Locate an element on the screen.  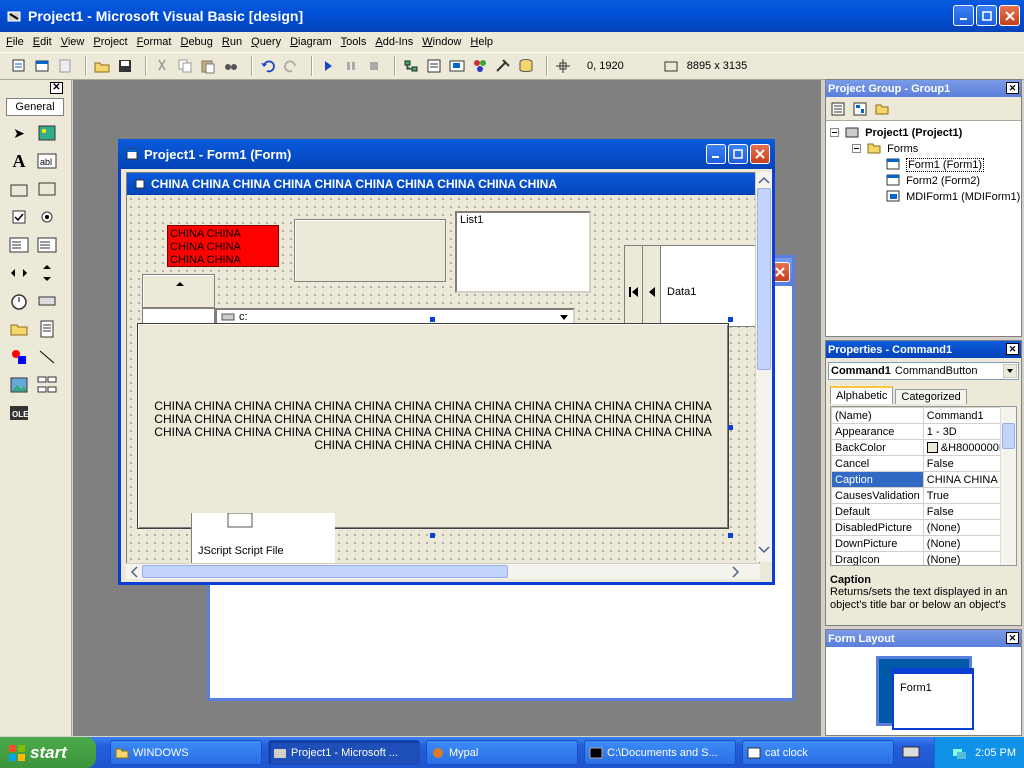
property-row: CausesValidation True is located at coordinates (920, 495).